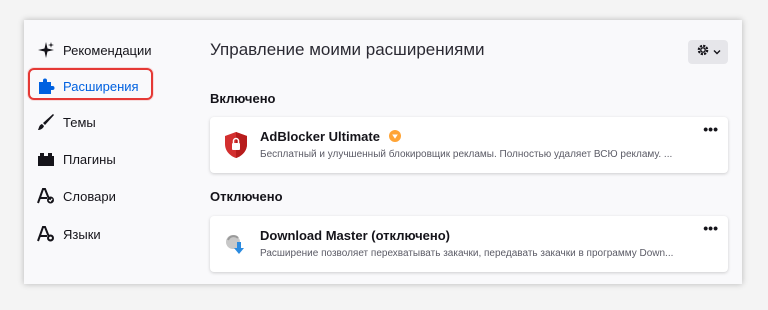 The height and width of the screenshot is (310, 768). Describe the element at coordinates (46, 159) in the screenshot. I see `plugin-icon` at that location.